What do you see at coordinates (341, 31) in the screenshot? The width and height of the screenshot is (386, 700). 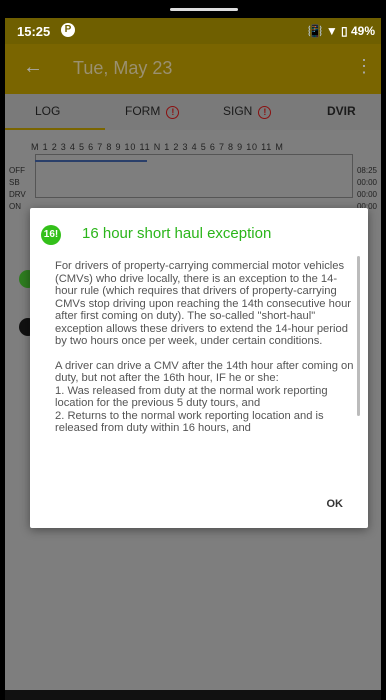 I see `status-right: 📳 ▼ ▯ 49%` at bounding box center [341, 31].